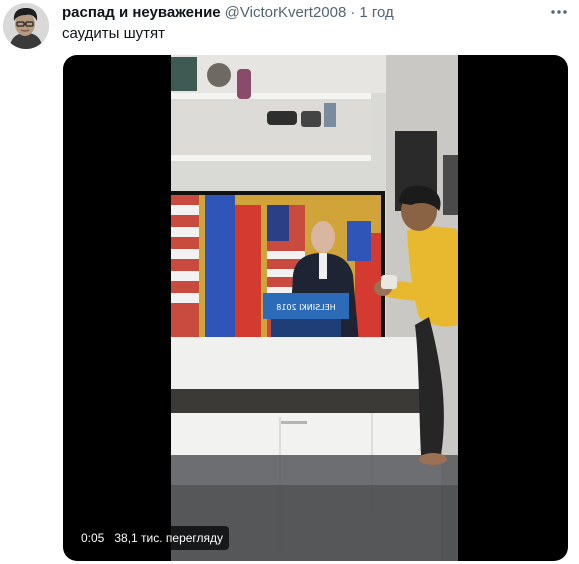 The height and width of the screenshot is (564, 579). I want to click on user-handle: @VictorKvert2008, so click(286, 13).